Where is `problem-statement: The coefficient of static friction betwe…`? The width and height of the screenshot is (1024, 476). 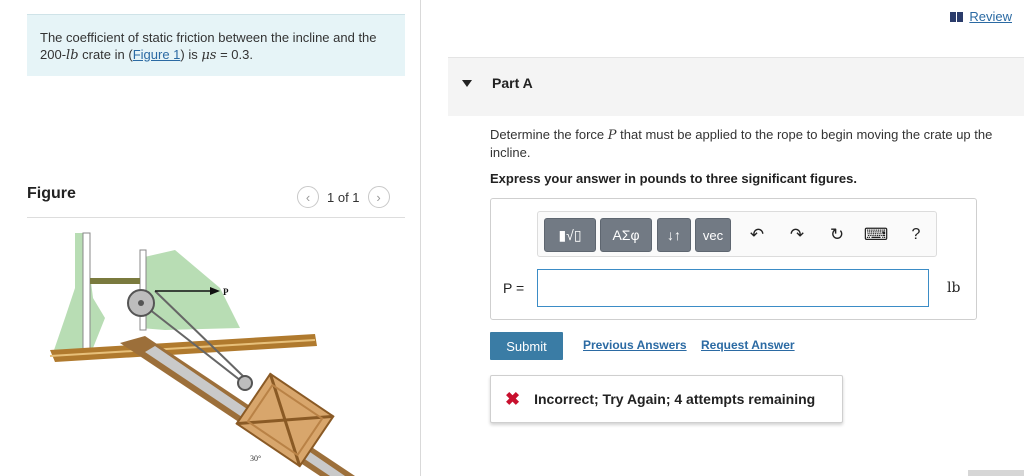 problem-statement: The coefficient of static friction betwe… is located at coordinates (216, 45).